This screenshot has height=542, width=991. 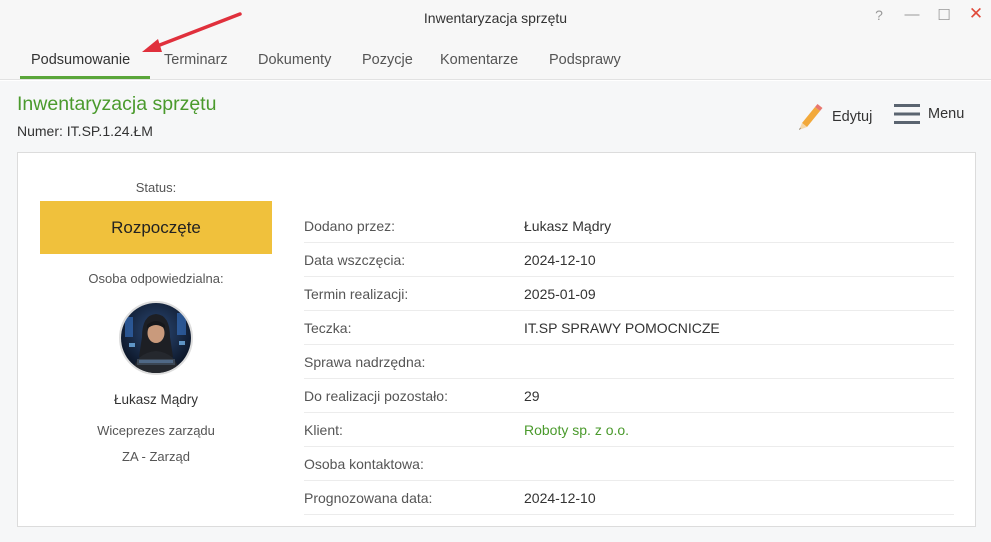 I want to click on close-icon: ✕, so click(x=976, y=14).